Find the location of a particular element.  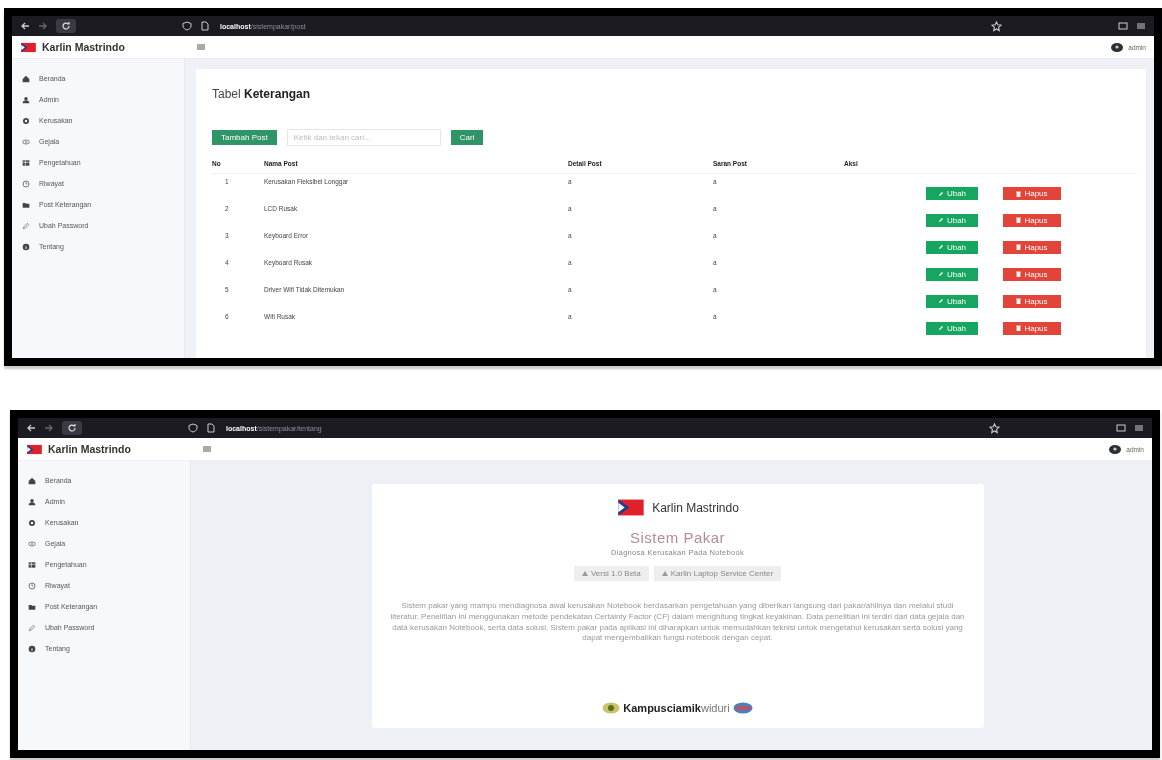

description-paragraph: Sistem pakar yang mampu mendiagnosa awal kerusakan Notebook berdasarkan pengetahuan yang diberikan langsung dari pakar/ahlinya dan melalui studi literatur. Penelitian ini menggunakan metode pendekatan Certainty Factor (CF) dalam menghitung tingkat keyakinan. Data penelitian ini terdiri dari data gejala dan data kerusakan Notebook, serta data solusi. Sistem pakar pada aplikasi ini diharapkan untuk memudahkan teknisi untuk mengetahui kerusakan serta solusi yang dapat mengembalikan fungsi notebook dengan cepat. is located at coordinates (677, 623).